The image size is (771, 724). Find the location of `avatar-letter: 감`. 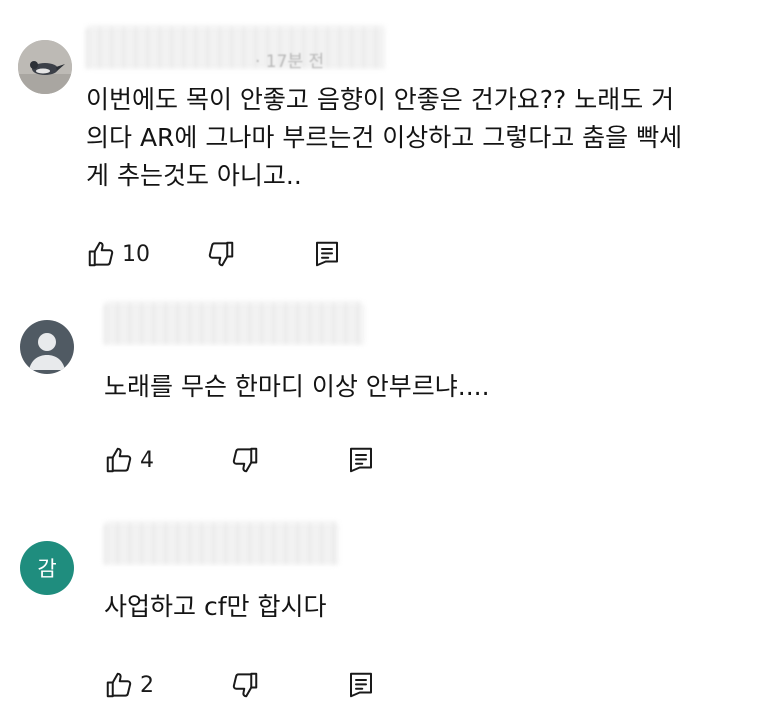

avatar-letter: 감 is located at coordinates (47, 569).